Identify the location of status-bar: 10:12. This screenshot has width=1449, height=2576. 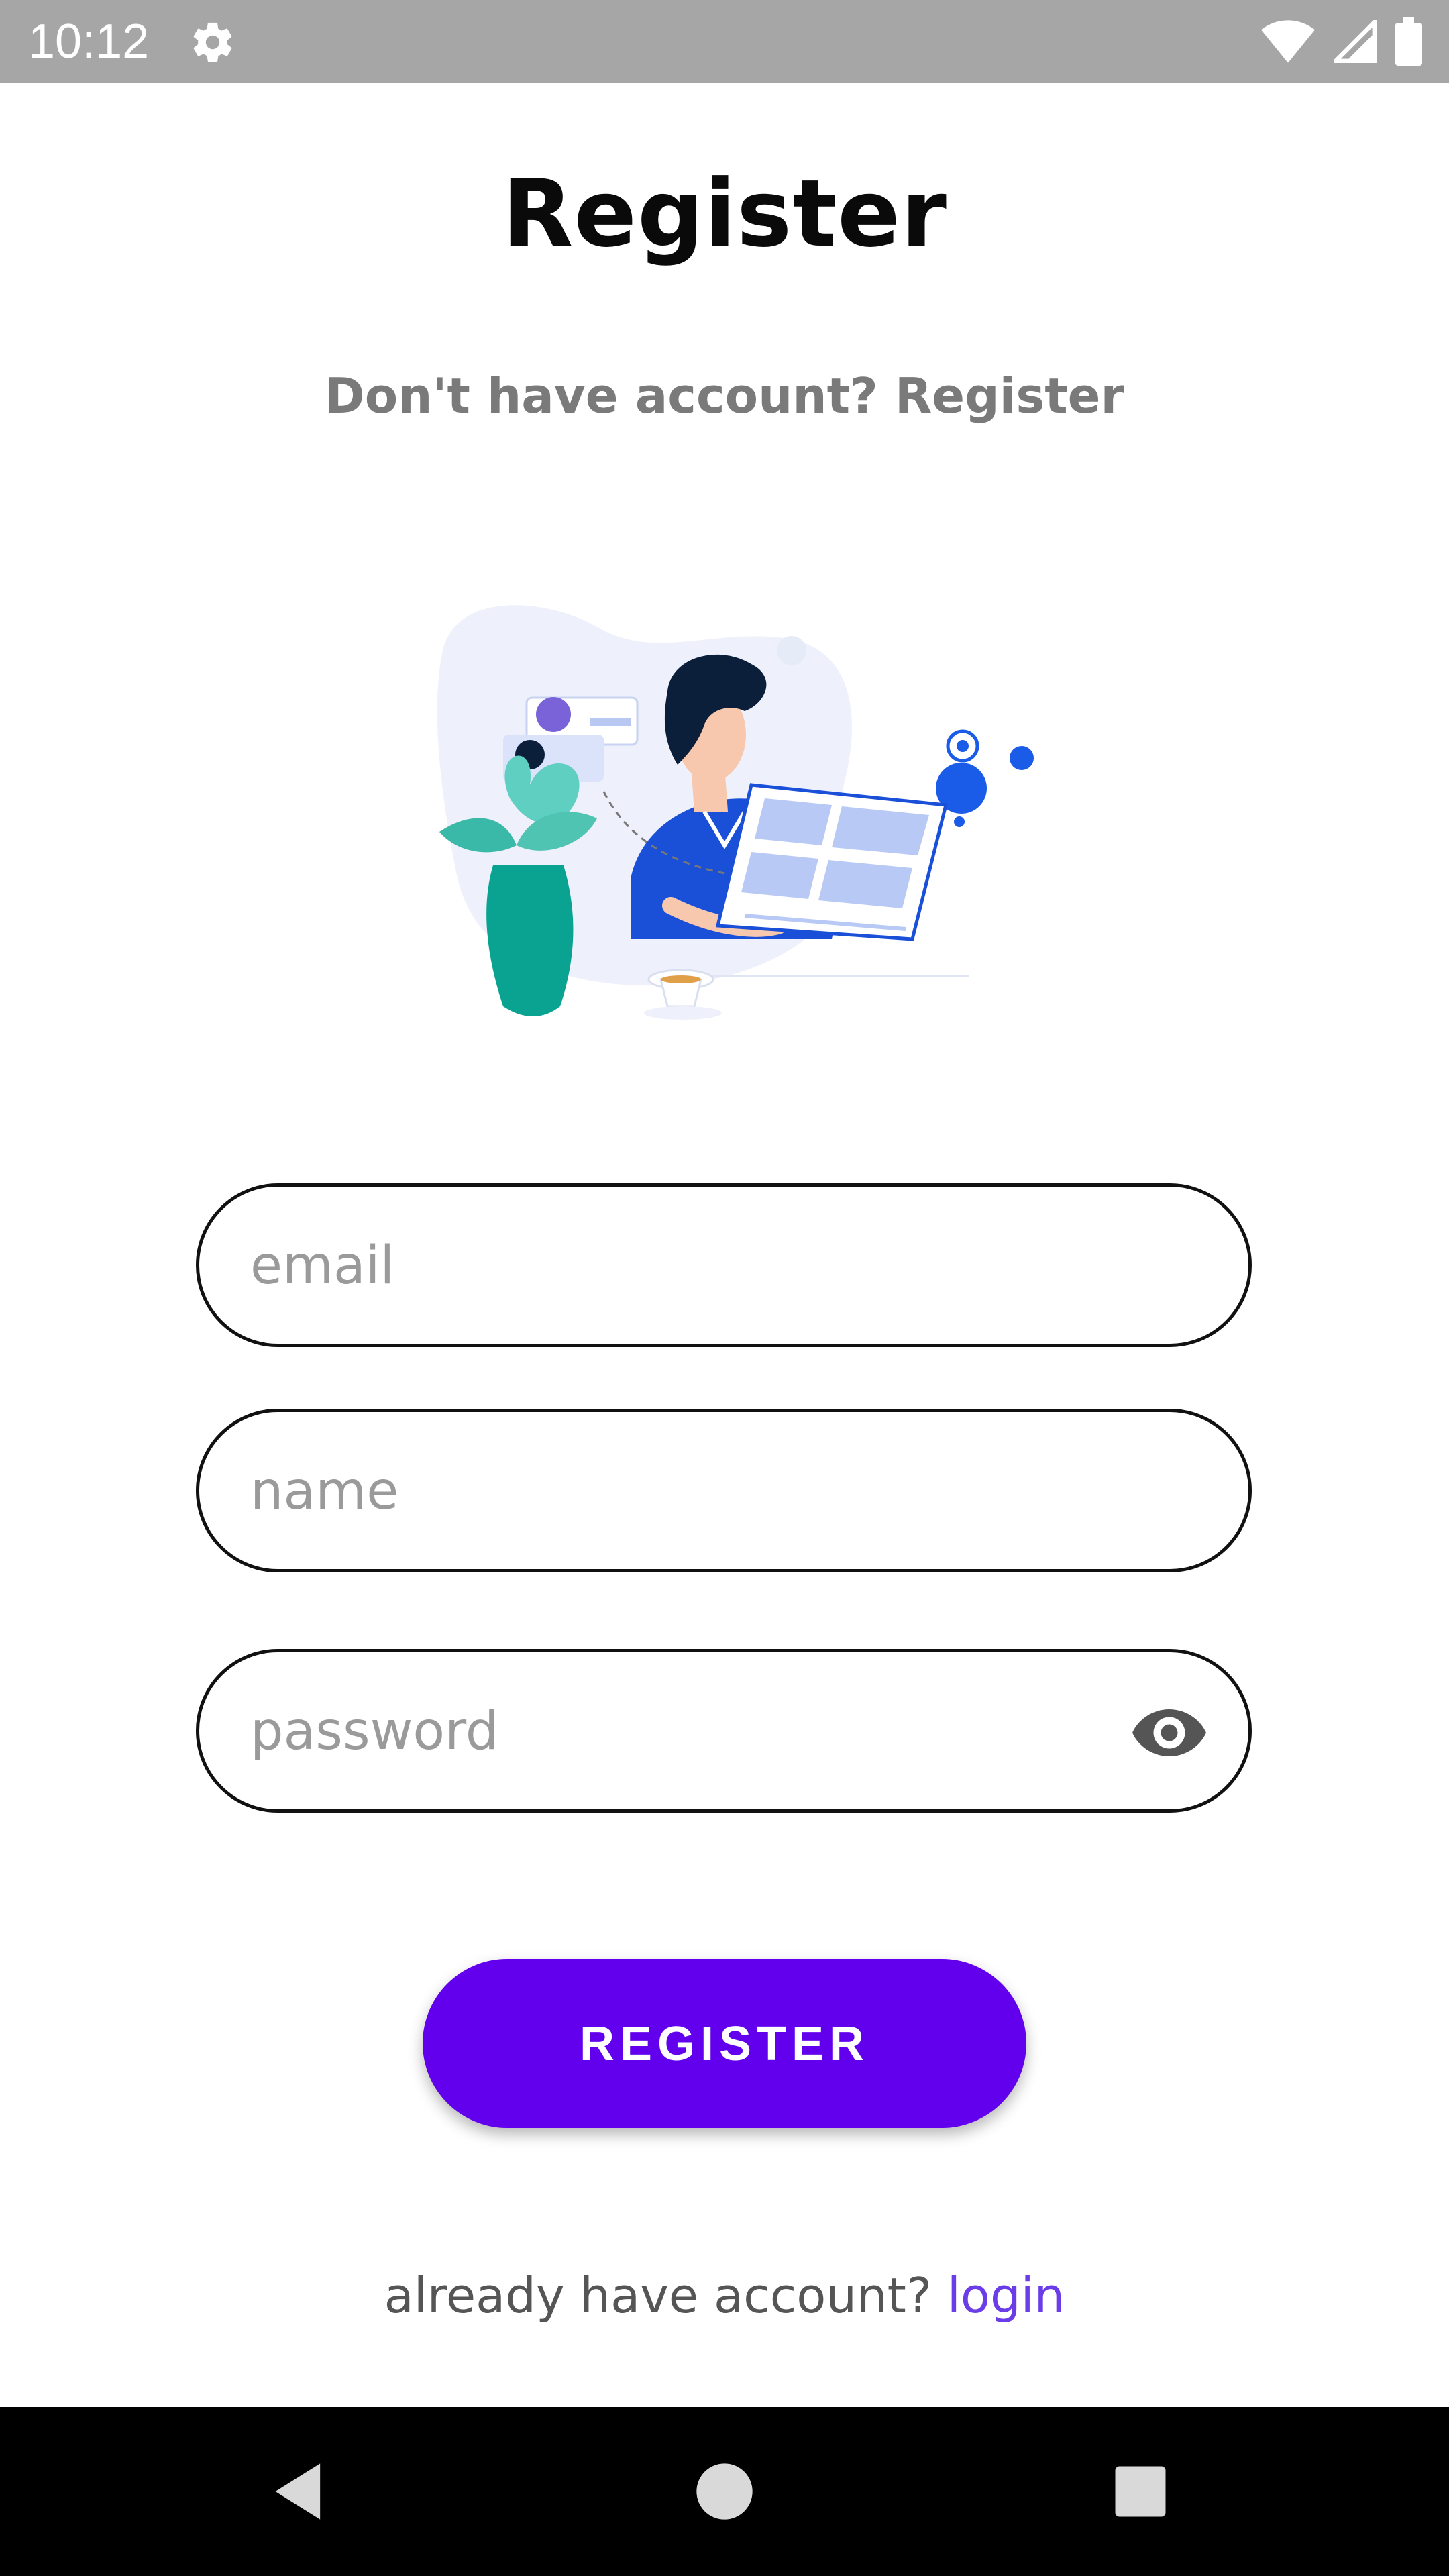
(724, 41).